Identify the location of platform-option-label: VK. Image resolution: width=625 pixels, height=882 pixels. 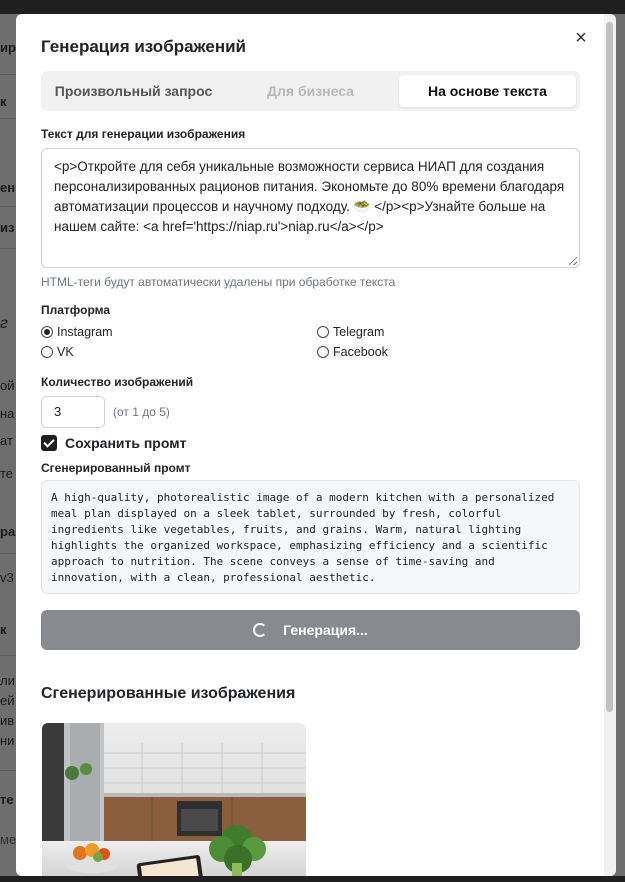
(65, 352).